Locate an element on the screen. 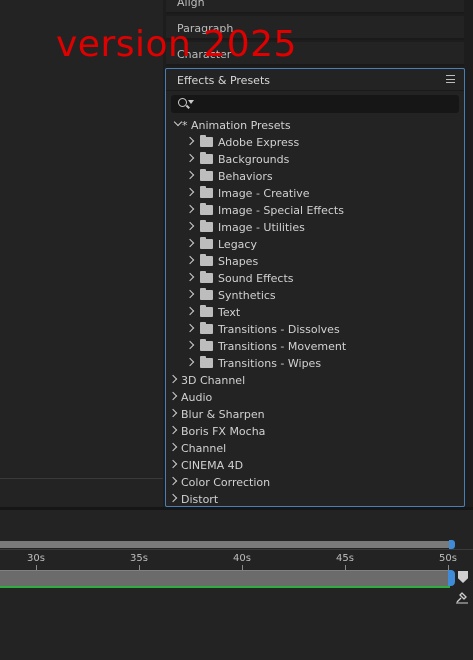 The height and width of the screenshot is (660, 473). tree-item-label: Synthetics is located at coordinates (247, 295).